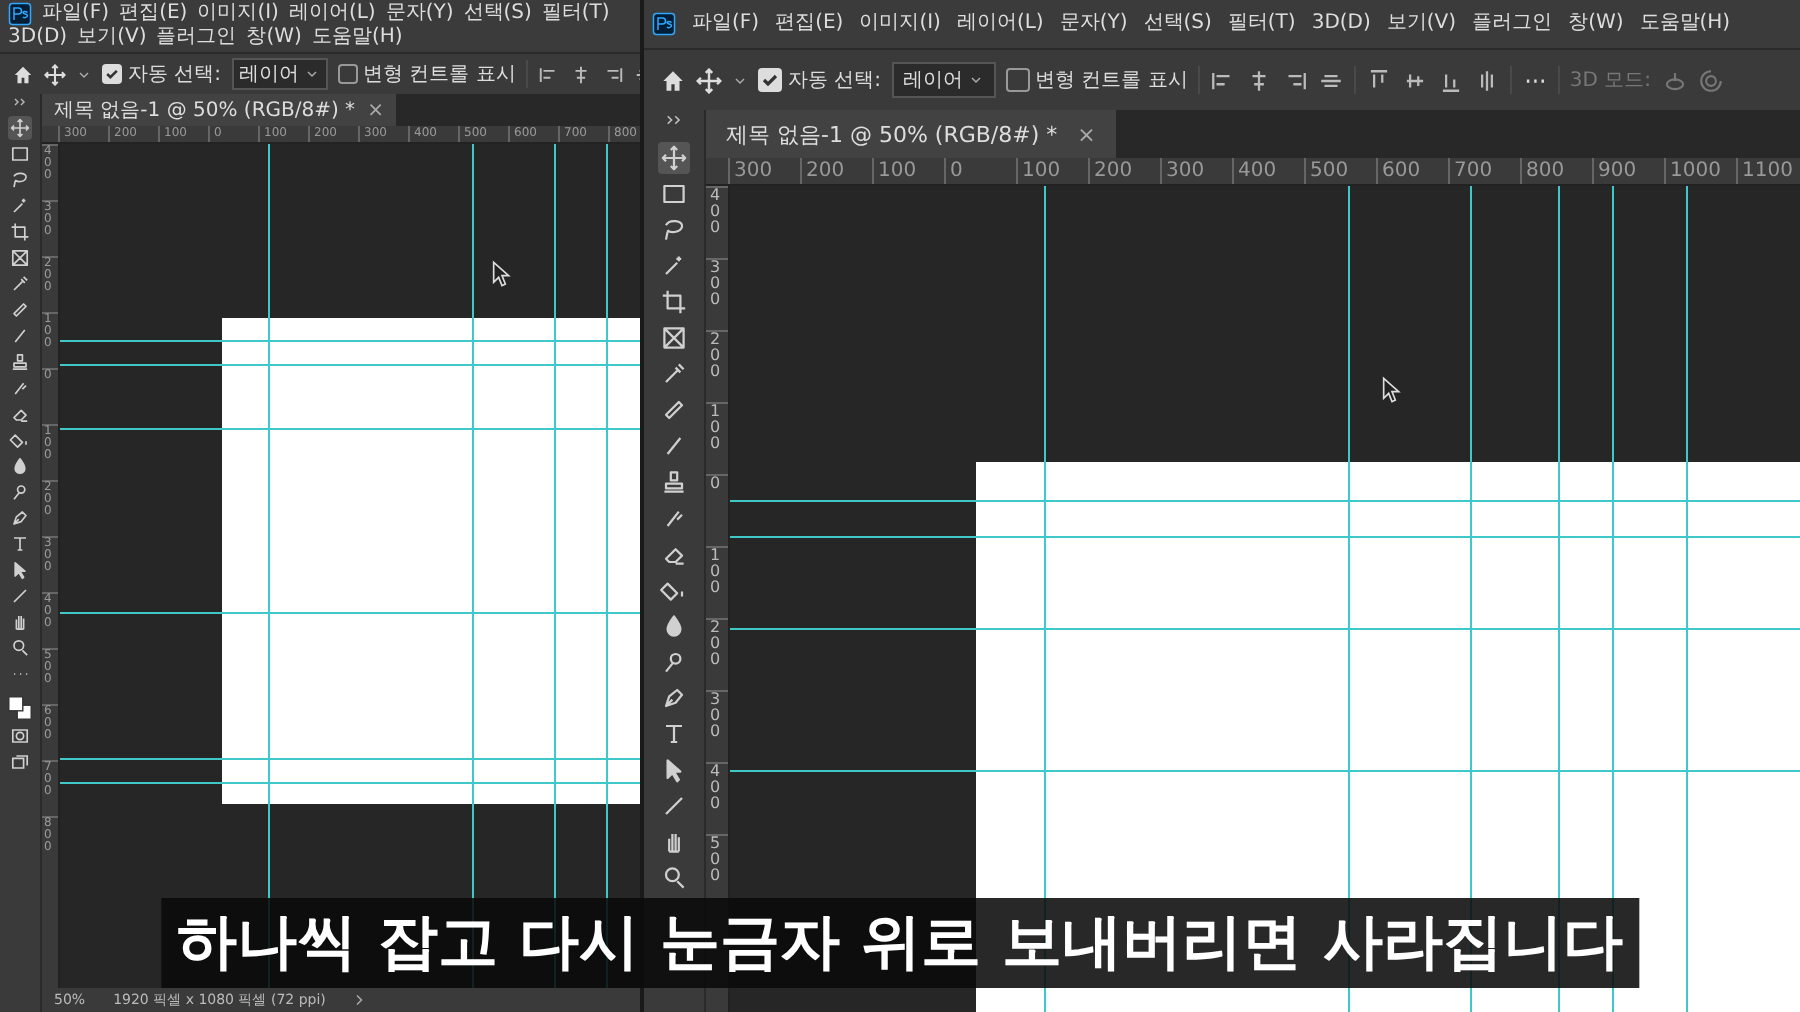  I want to click on distribute-icon, so click(1378, 80).